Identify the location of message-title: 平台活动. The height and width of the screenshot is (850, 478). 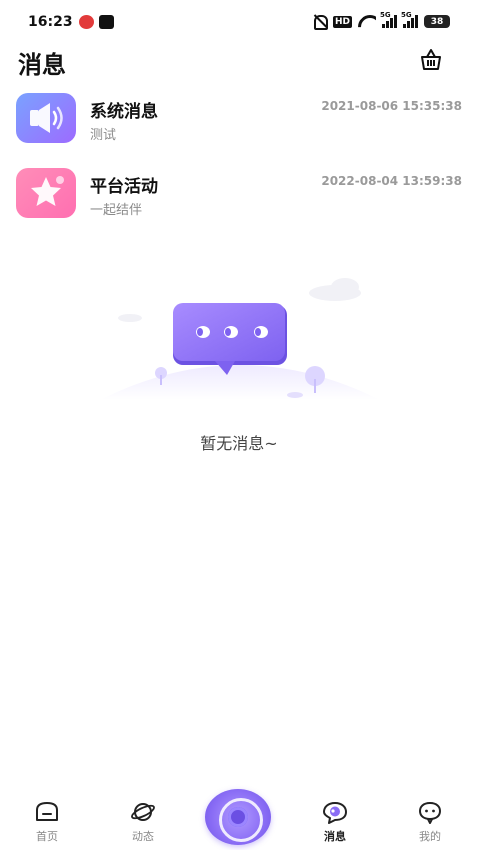
(124, 187).